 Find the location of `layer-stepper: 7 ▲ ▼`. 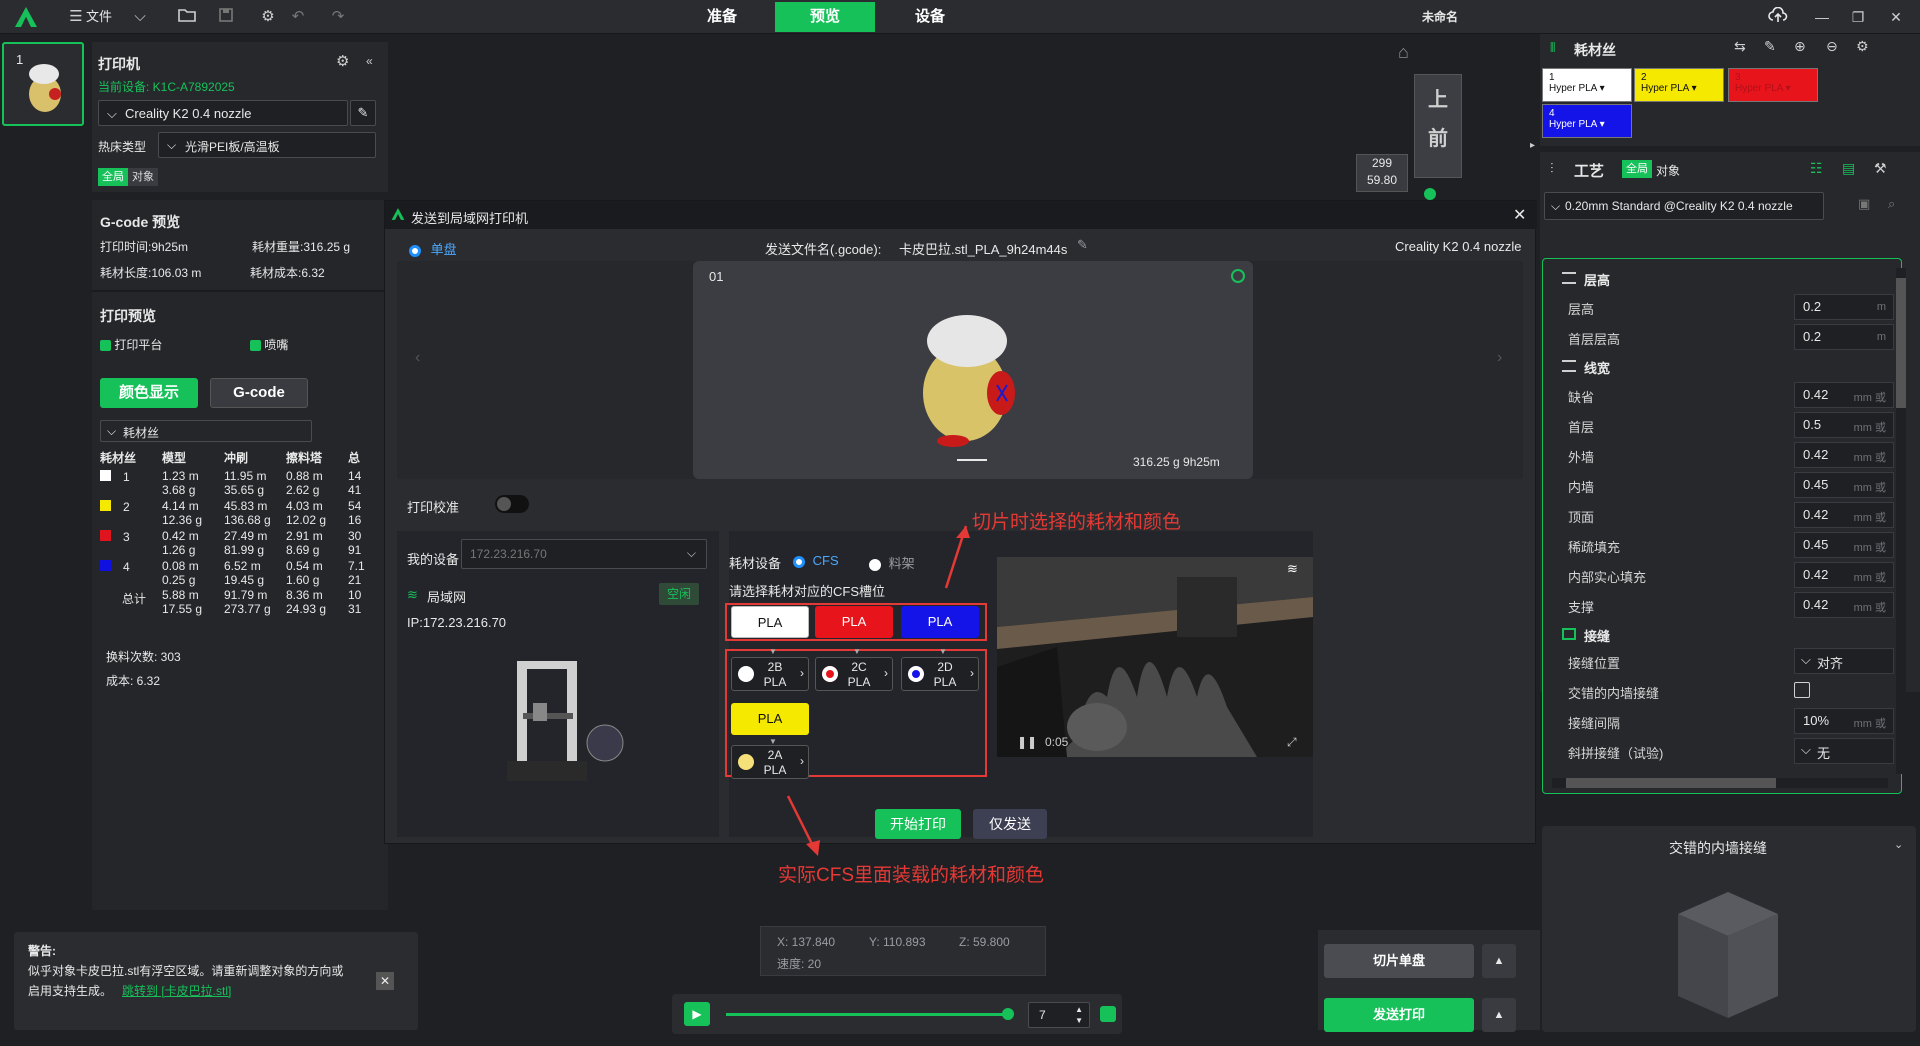

layer-stepper: 7 ▲ ▼ is located at coordinates (1059, 1015).